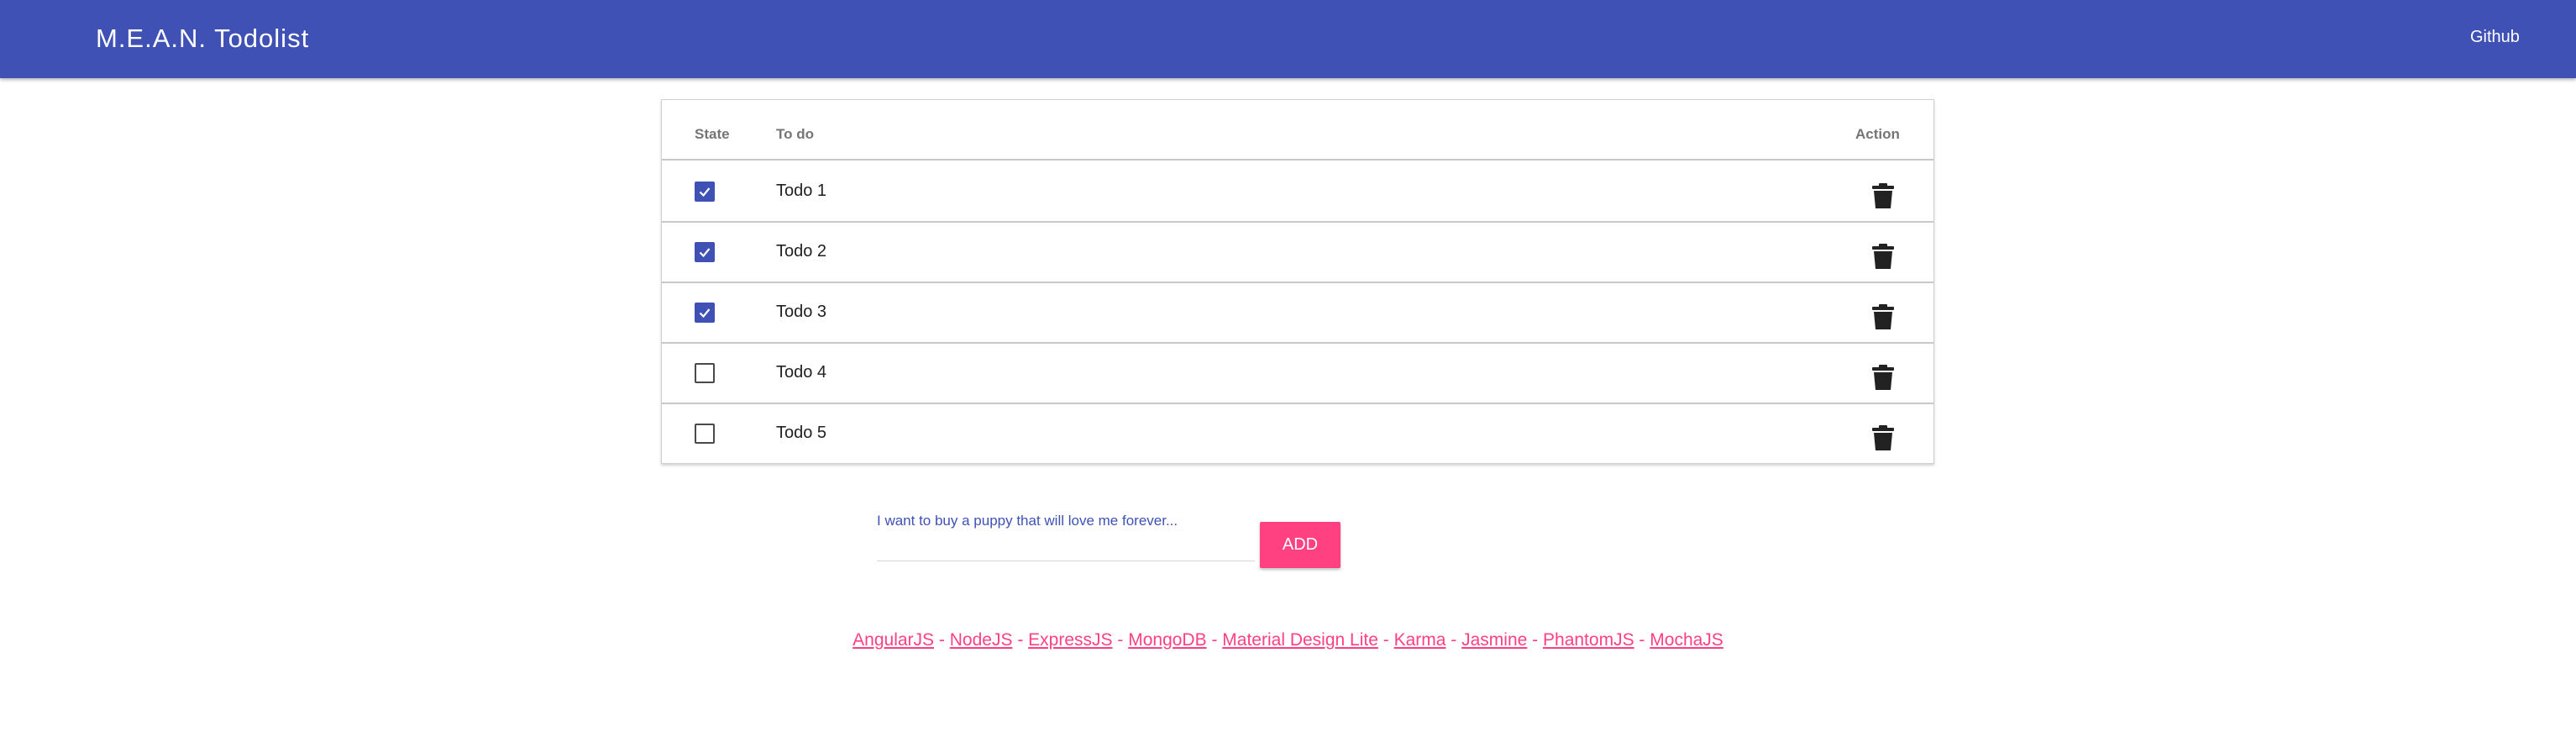 This screenshot has width=2576, height=737. What do you see at coordinates (1297, 313) in the screenshot?
I see `table-row: Todo 3` at bounding box center [1297, 313].